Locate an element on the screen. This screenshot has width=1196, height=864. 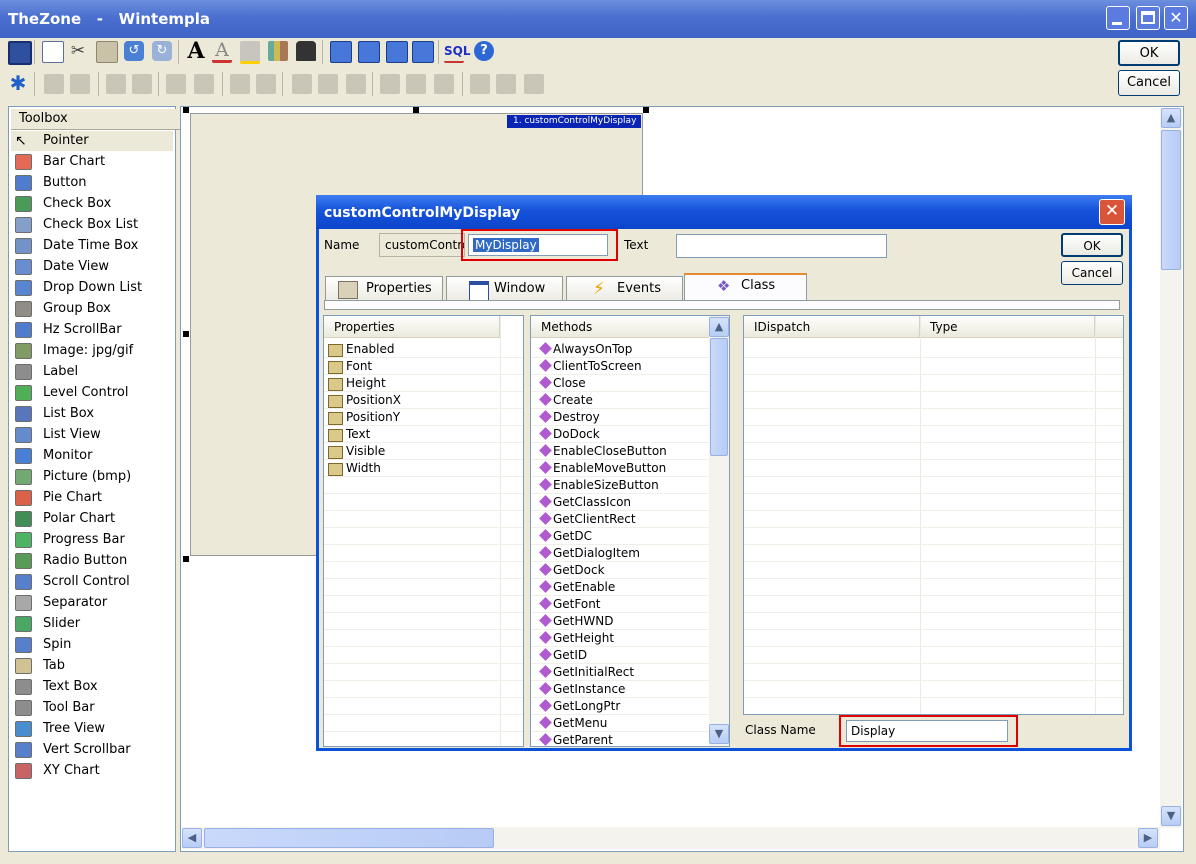
toolbox-item: Label is located at coordinates (92, 372).